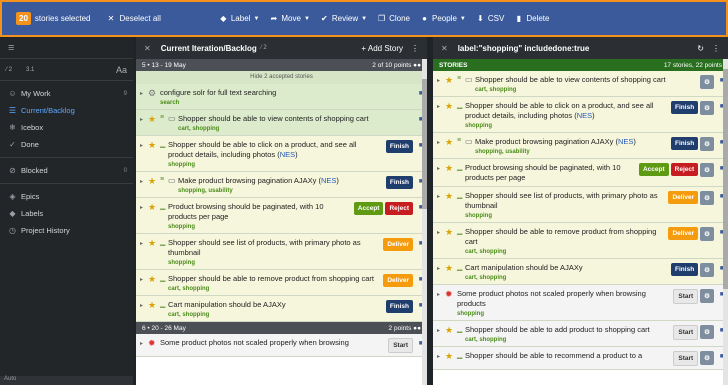 The height and width of the screenshot is (385, 728). What do you see at coordinates (700, 48) in the screenshot?
I see `refresh-icon: ↻` at bounding box center [700, 48].